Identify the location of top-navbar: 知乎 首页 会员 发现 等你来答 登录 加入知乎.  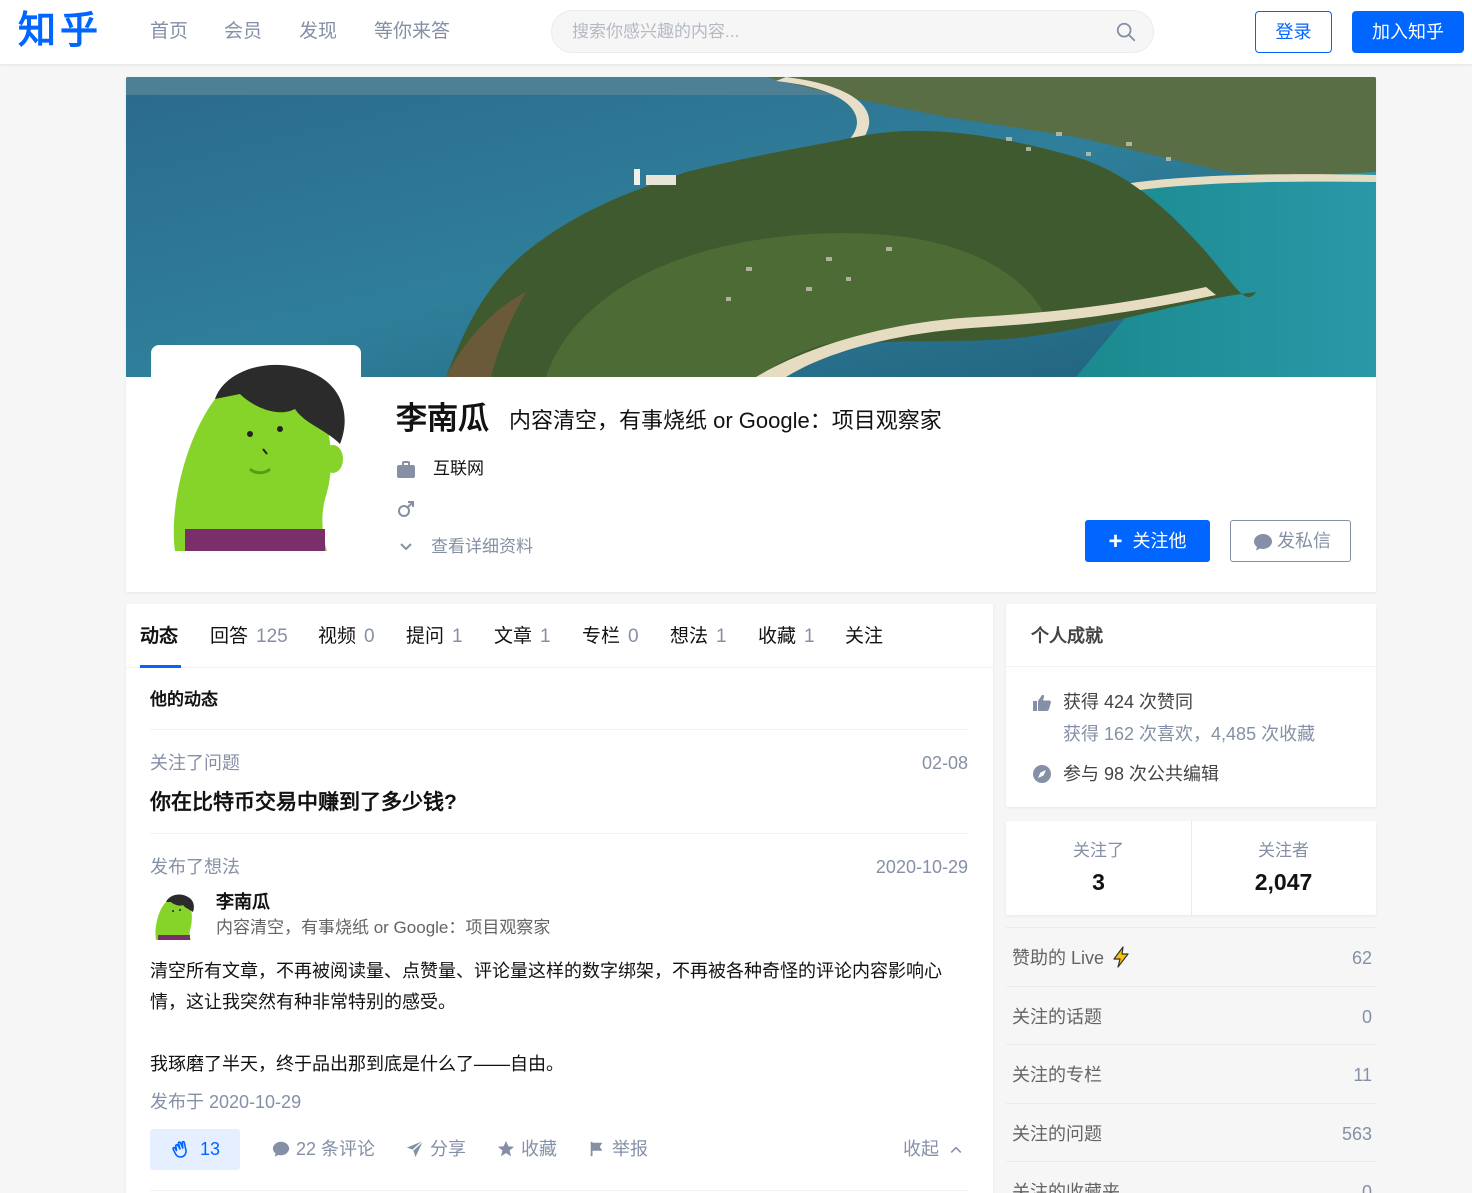
(736, 32).